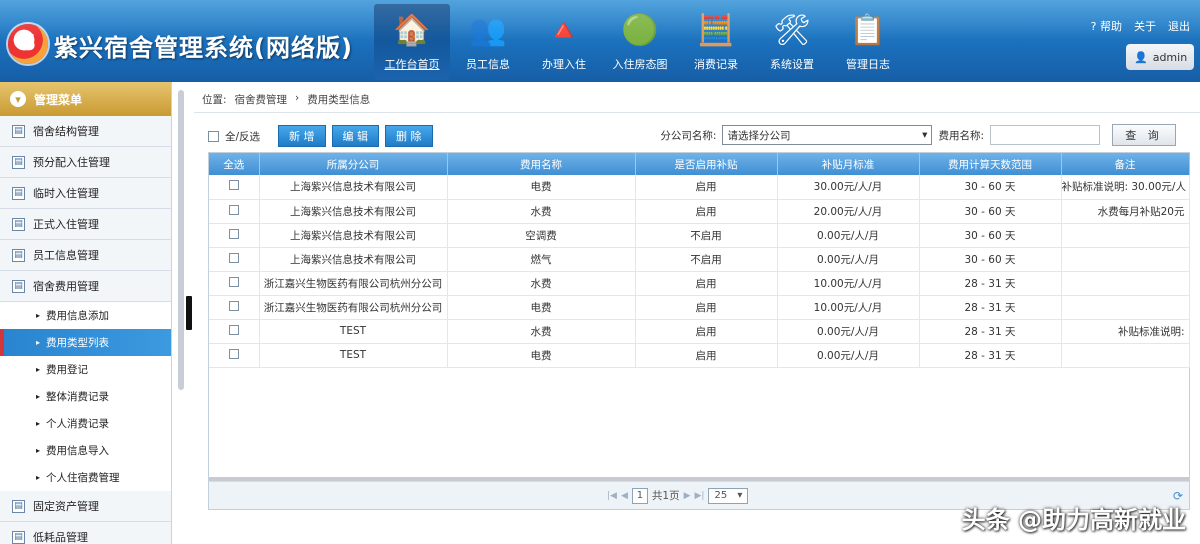 This screenshot has width=1200, height=544. What do you see at coordinates (699, 259) in the screenshot?
I see `table-row: 上海紫兴信息技术有限公司 燃气 不启用 0.00元/人/月 30 - 60 天` at bounding box center [699, 259].